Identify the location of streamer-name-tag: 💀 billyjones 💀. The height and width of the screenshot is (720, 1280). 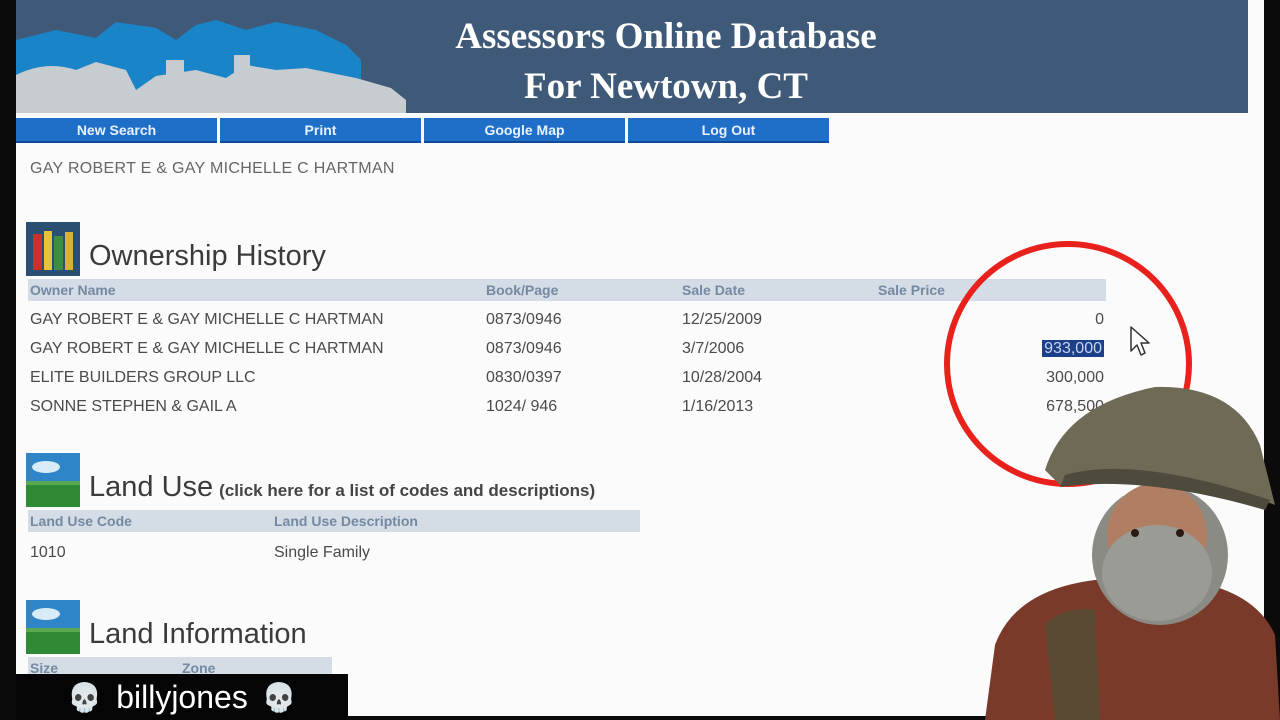
(182, 697).